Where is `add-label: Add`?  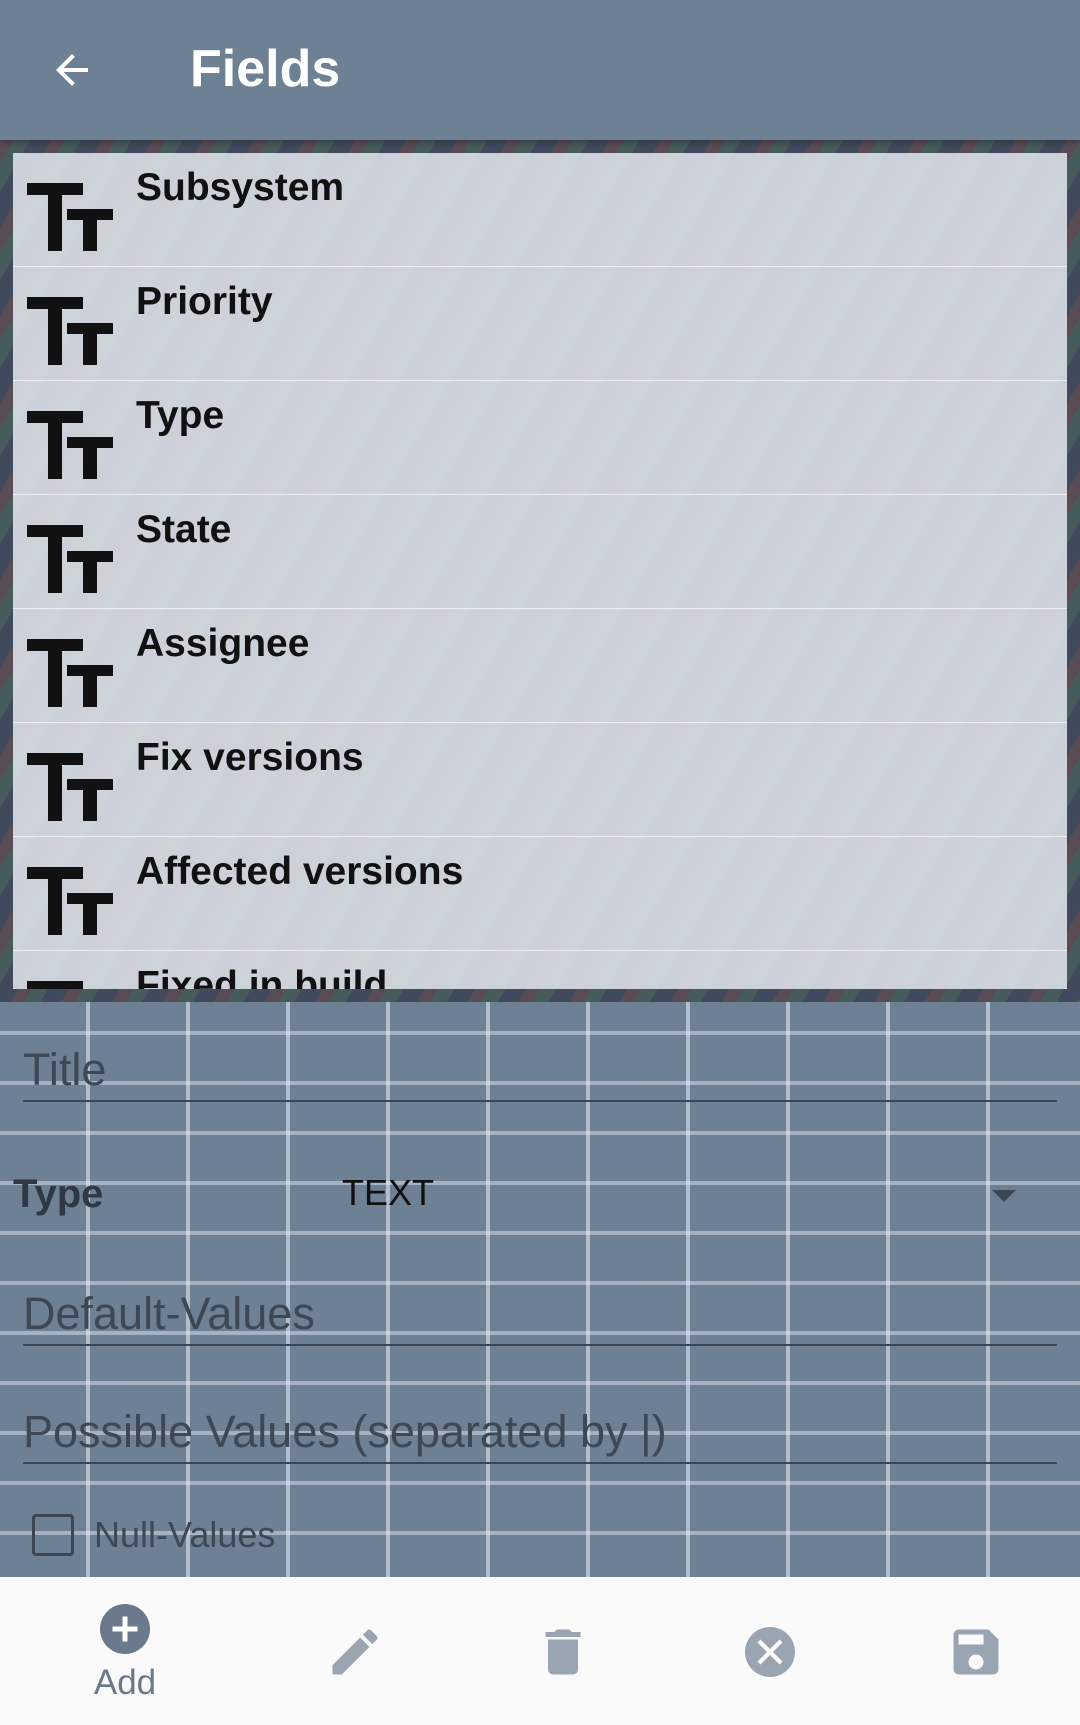
add-label: Add is located at coordinates (125, 1682).